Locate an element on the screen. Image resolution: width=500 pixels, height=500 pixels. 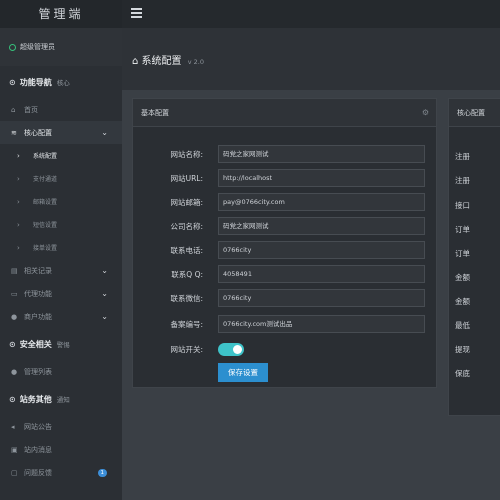
page-header: ⌂ 系统配置 v 2.0 is located at coordinates (311, 59).